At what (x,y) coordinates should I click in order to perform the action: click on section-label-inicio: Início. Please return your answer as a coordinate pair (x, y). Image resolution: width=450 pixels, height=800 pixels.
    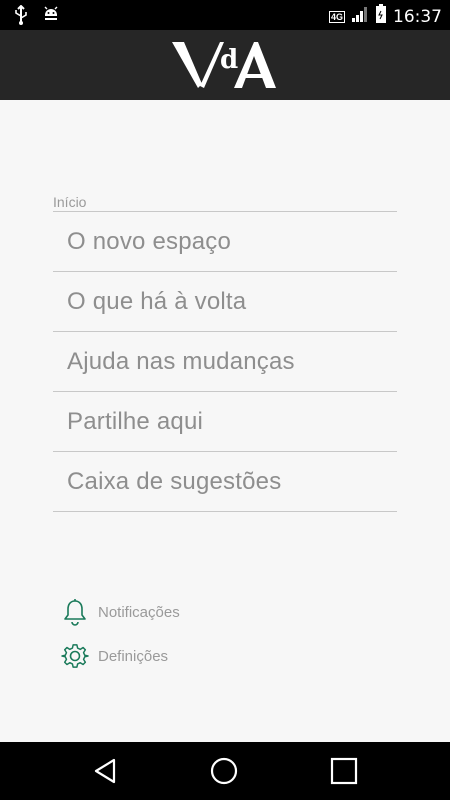
    Looking at the image, I should click on (225, 202).